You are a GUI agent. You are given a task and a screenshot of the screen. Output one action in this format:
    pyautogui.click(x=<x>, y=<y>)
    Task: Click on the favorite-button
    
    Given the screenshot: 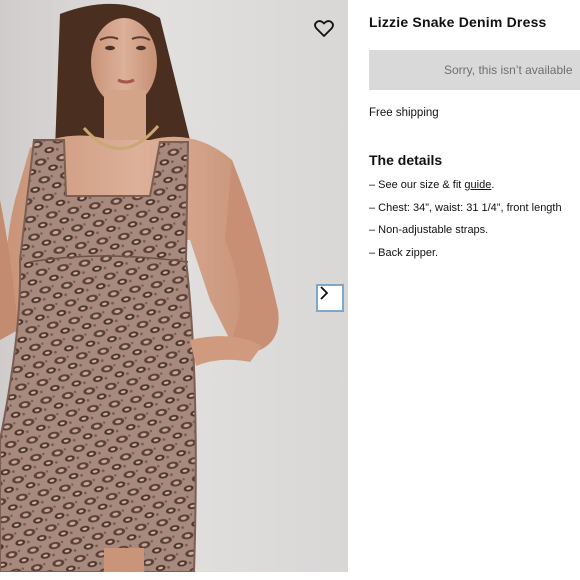 What is the action you would take?
    pyautogui.click(x=327, y=33)
    